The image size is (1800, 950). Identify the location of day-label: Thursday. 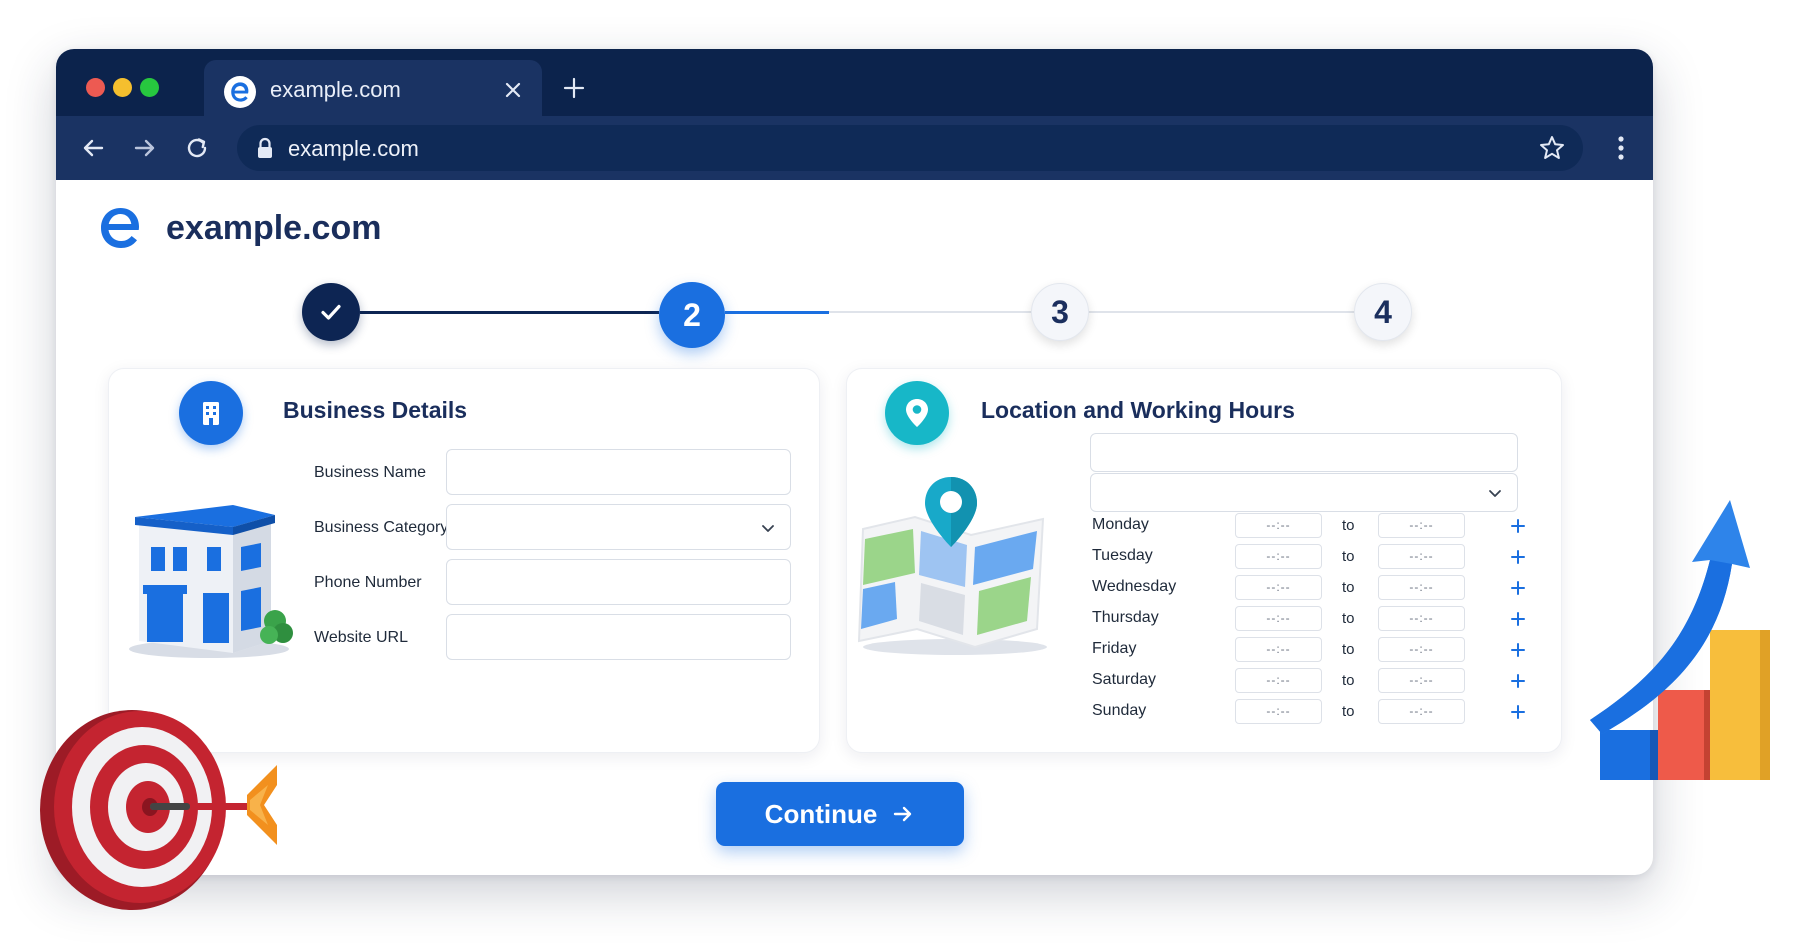
(1125, 617).